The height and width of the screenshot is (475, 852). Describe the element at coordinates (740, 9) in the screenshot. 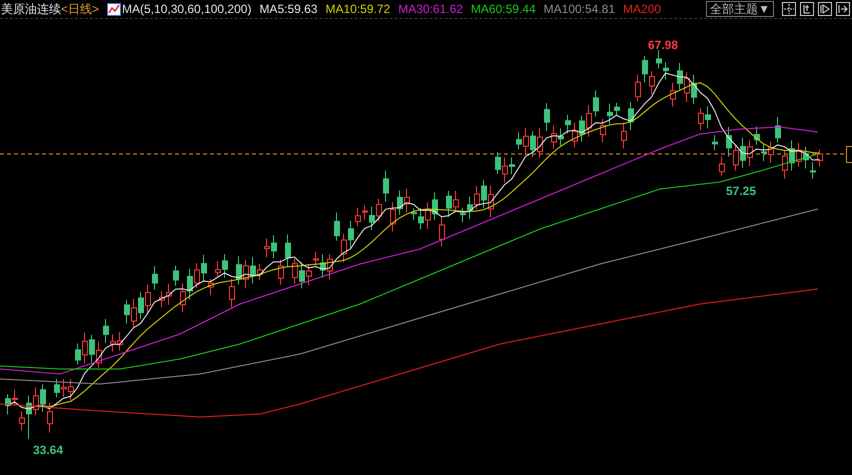

I see `theme-dropdown: 全部主题▼` at that location.